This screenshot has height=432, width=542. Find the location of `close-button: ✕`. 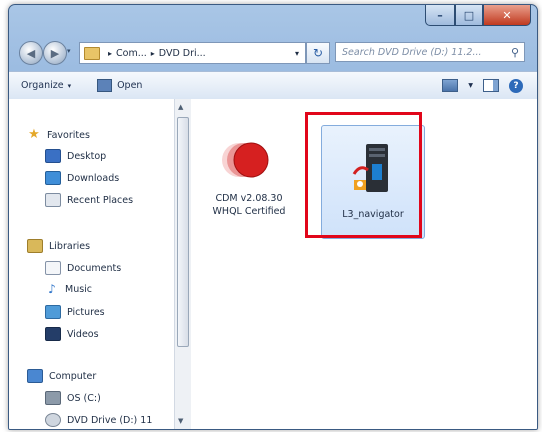

close-button: ✕ is located at coordinates (507, 15).